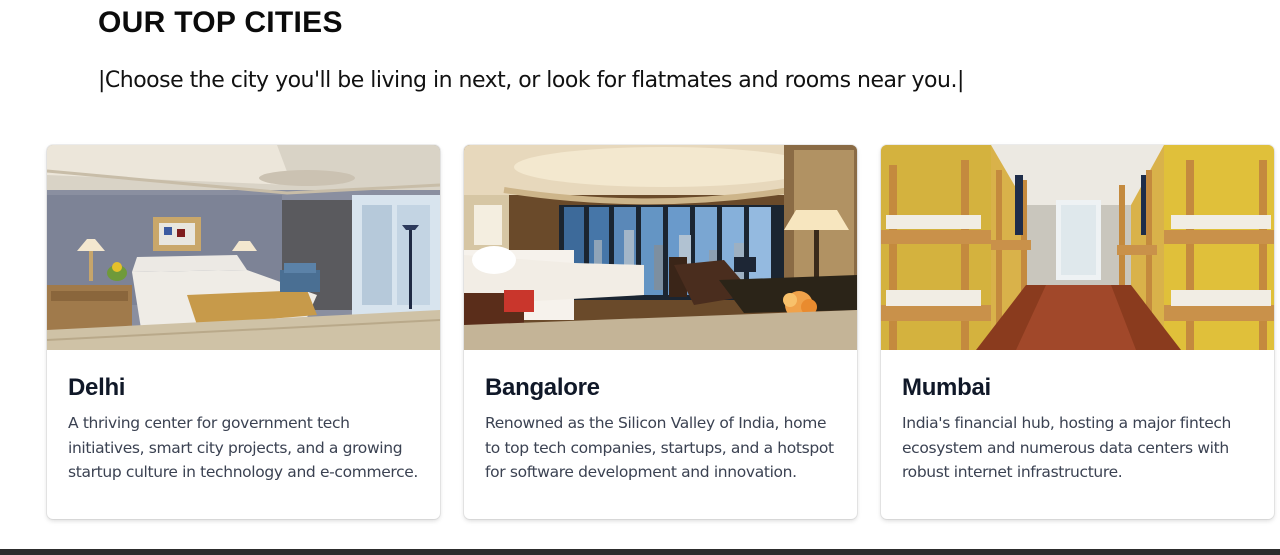 The width and height of the screenshot is (1280, 555). What do you see at coordinates (946, 387) in the screenshot?
I see `city-name: Mumbai` at bounding box center [946, 387].